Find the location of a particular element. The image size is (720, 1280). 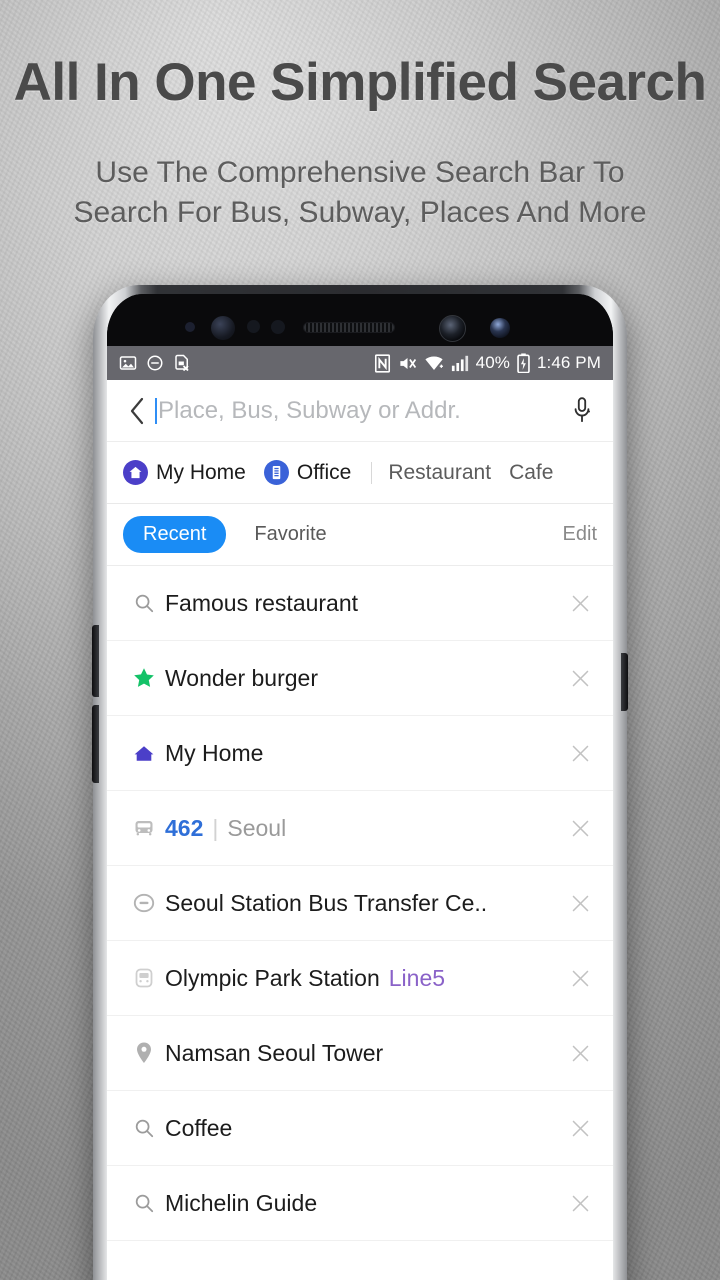

promo-subline-line2: Search For Bus, Subway, Places And More is located at coordinates (360, 213).